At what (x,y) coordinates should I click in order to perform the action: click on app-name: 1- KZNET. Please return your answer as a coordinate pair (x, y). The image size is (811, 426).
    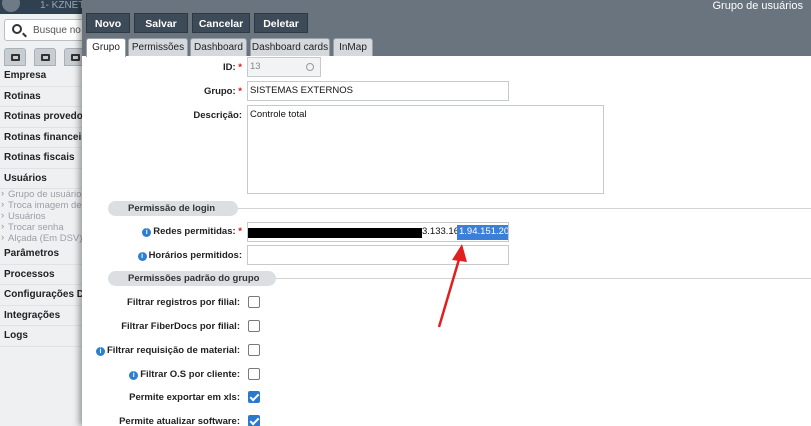
    Looking at the image, I should click on (61, 5).